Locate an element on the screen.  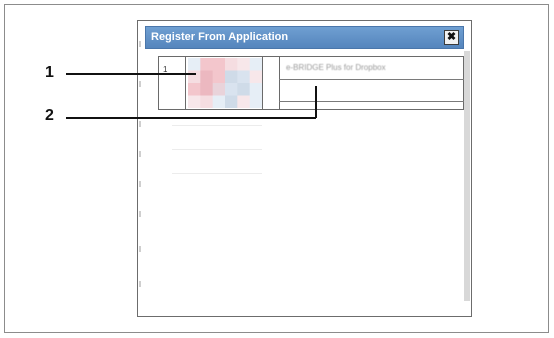
callout-lines is located at coordinates (191, 96).